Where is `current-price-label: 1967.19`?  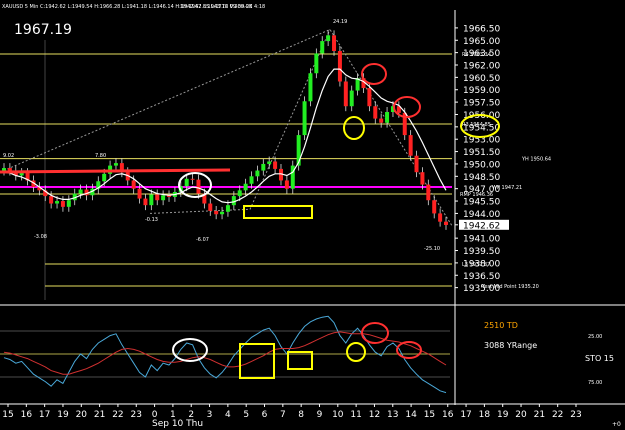
current-price-label: 1967.19 is located at coordinates (43, 30).